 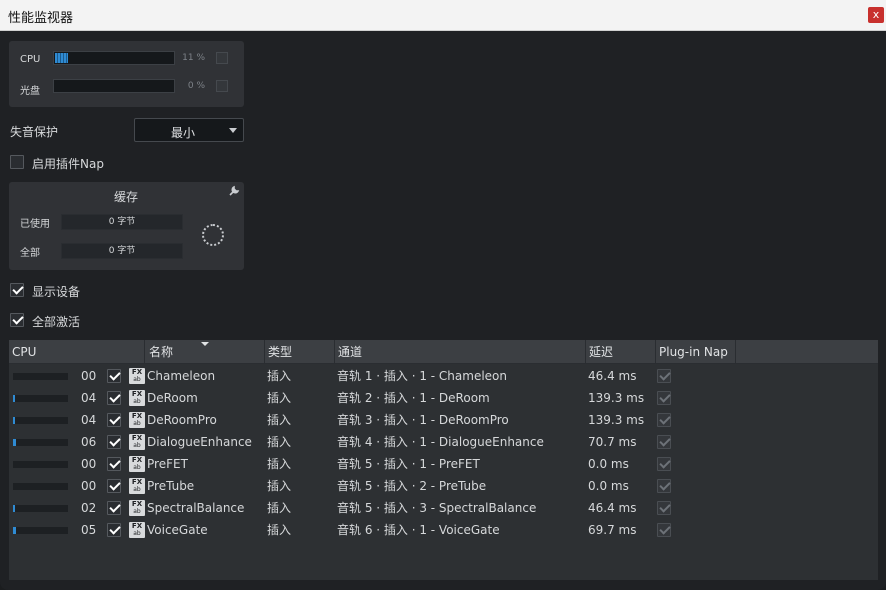 What do you see at coordinates (41, 18) in the screenshot?
I see `window-title: 性能监视器` at bounding box center [41, 18].